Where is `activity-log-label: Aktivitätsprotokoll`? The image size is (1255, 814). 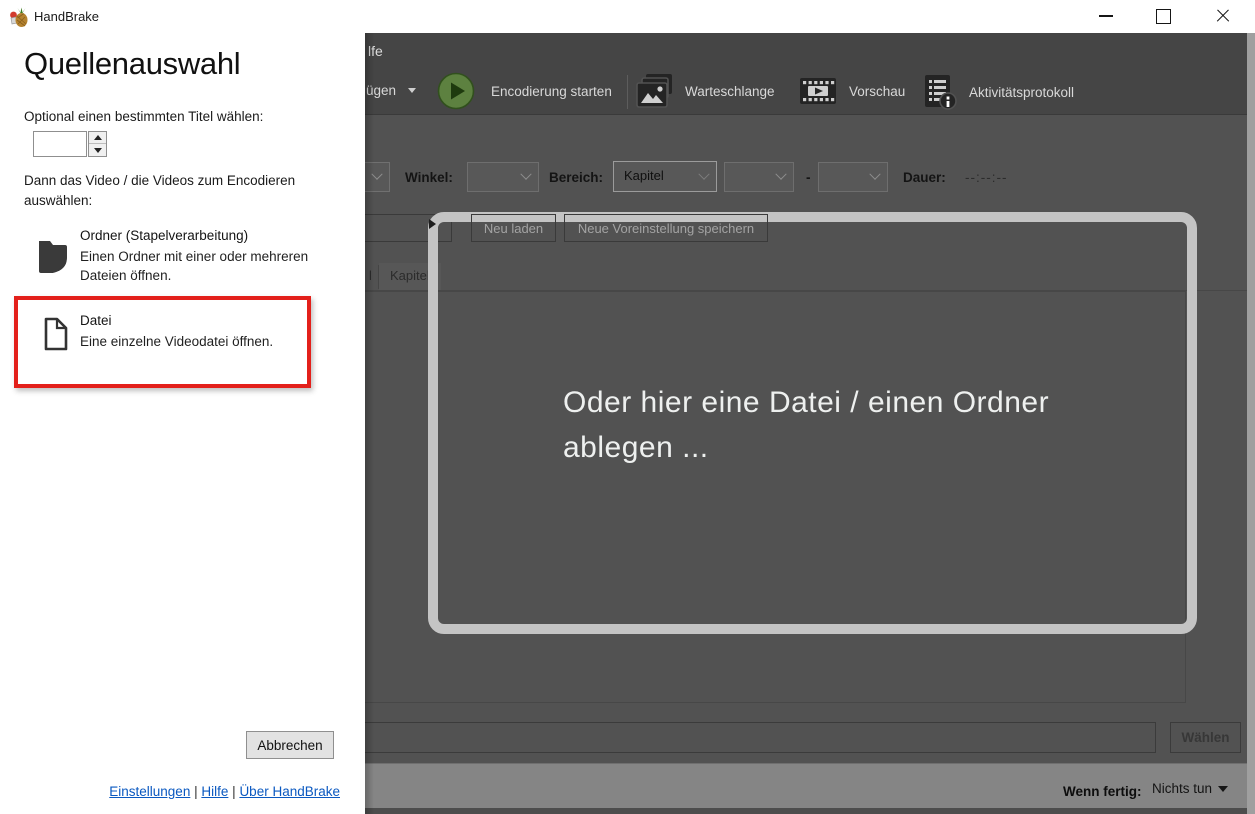 activity-log-label: Aktivitätsprotokoll is located at coordinates (1022, 92).